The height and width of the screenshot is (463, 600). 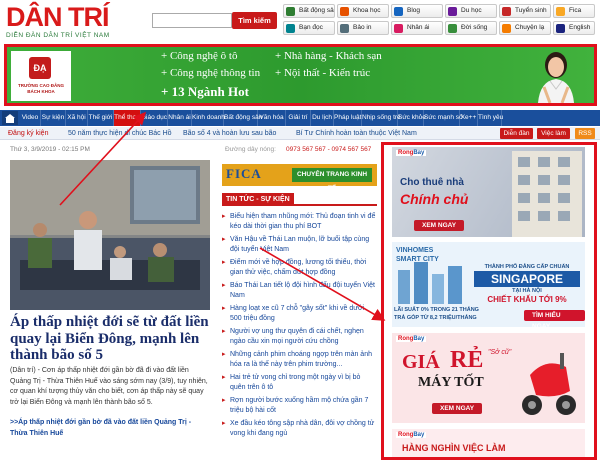 I want to click on quick-link-label: Tuyển sinh, so click(x=531, y=10).